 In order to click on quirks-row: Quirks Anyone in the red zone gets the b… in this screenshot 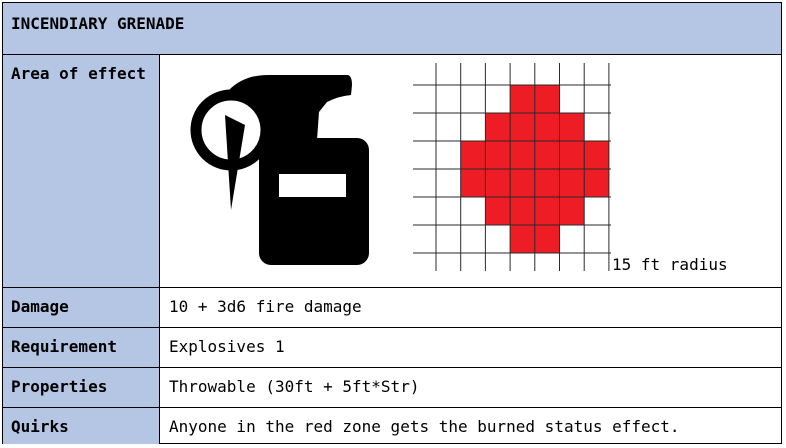, I will do `click(392, 426)`.